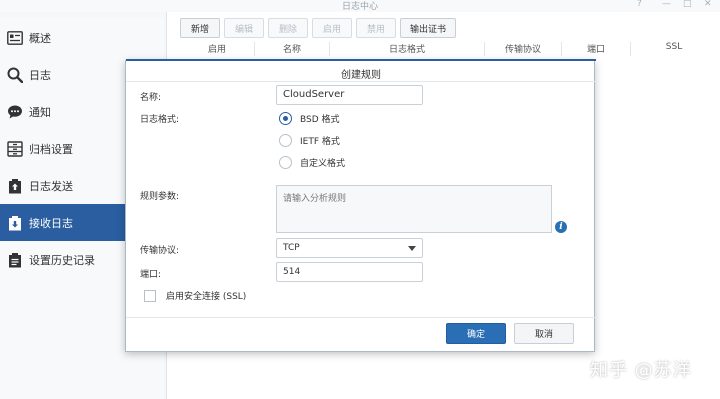  I want to click on log-format-label: 日志格式:, so click(160, 120).